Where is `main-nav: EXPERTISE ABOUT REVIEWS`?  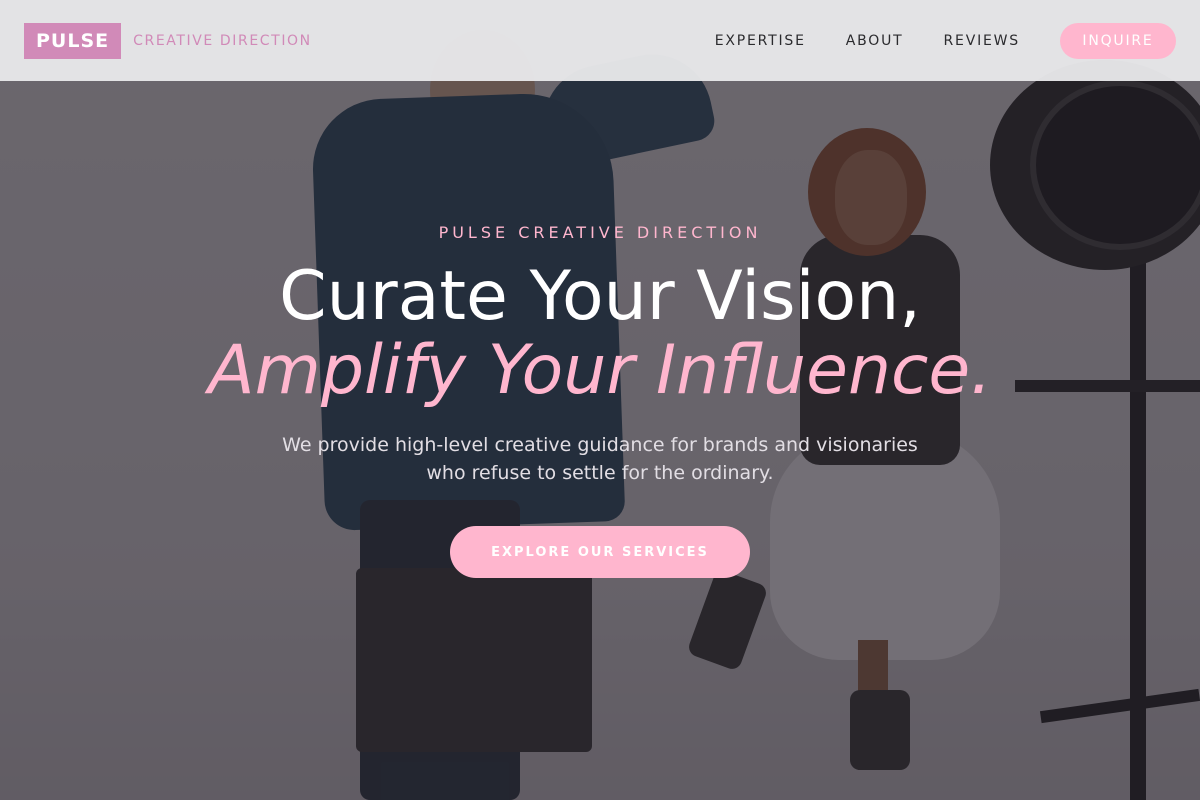
main-nav: EXPERTISE ABOUT REVIEWS is located at coordinates (867, 41).